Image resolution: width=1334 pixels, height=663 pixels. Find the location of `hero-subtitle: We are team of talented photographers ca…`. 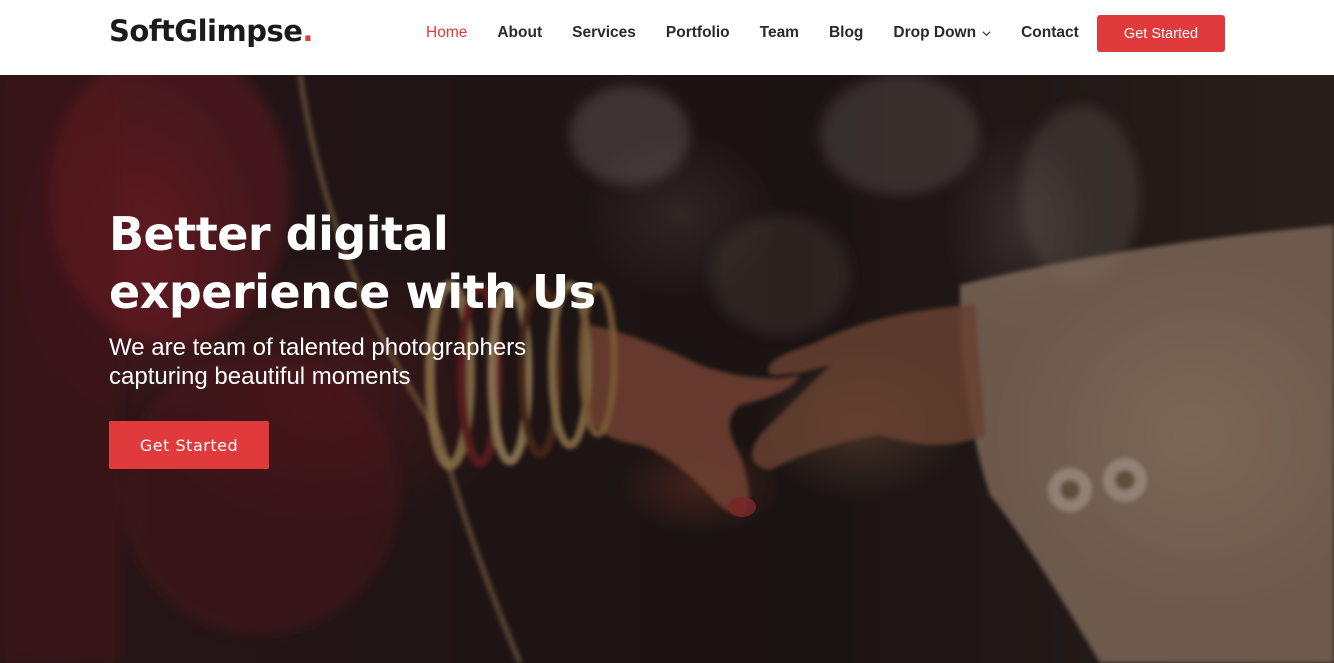

hero-subtitle: We are team of talented photographers ca… is located at coordinates (344, 362).